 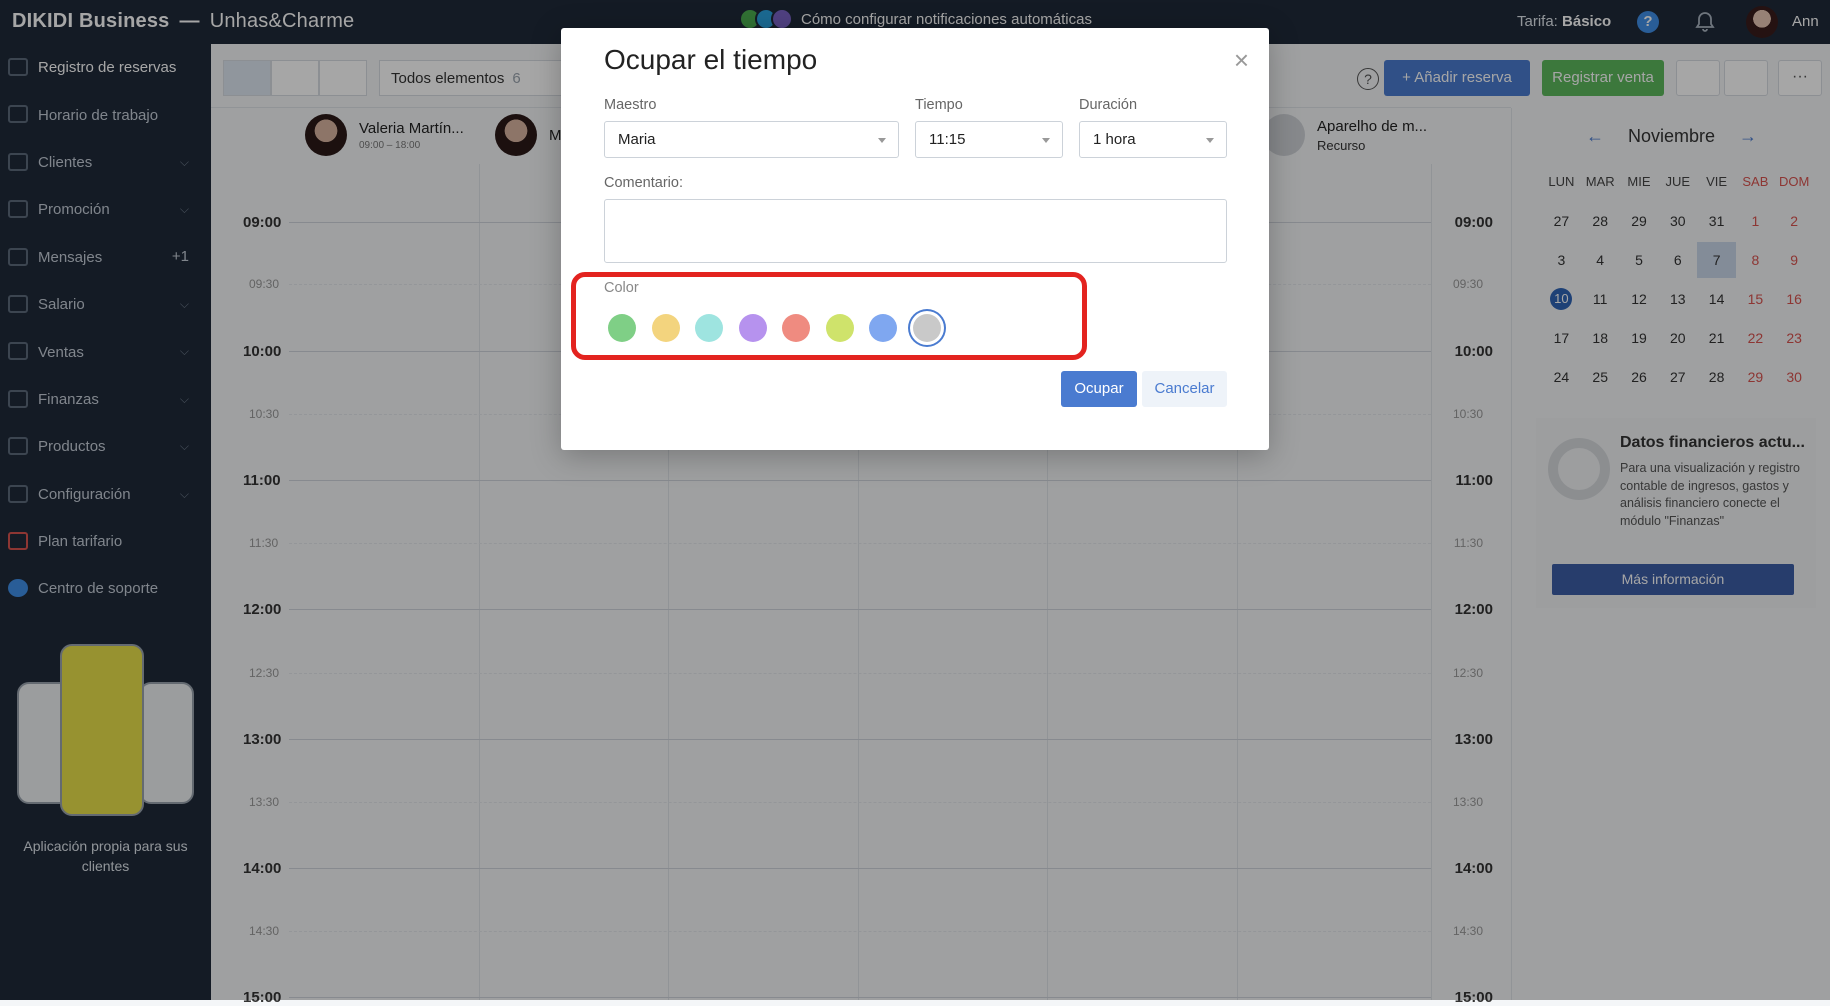 I want to click on duration-select: 1 hora, so click(x=1153, y=139).